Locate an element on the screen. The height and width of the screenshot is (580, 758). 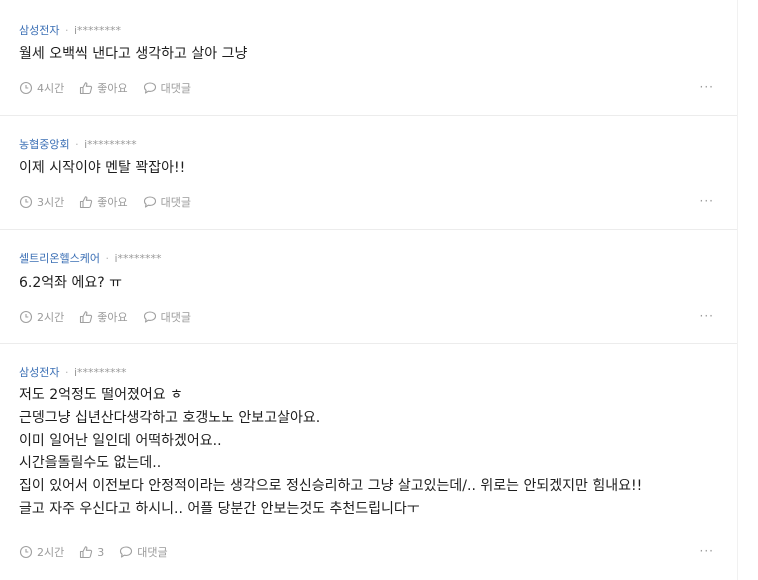
company-name: 농협중앙회 is located at coordinates (44, 144).